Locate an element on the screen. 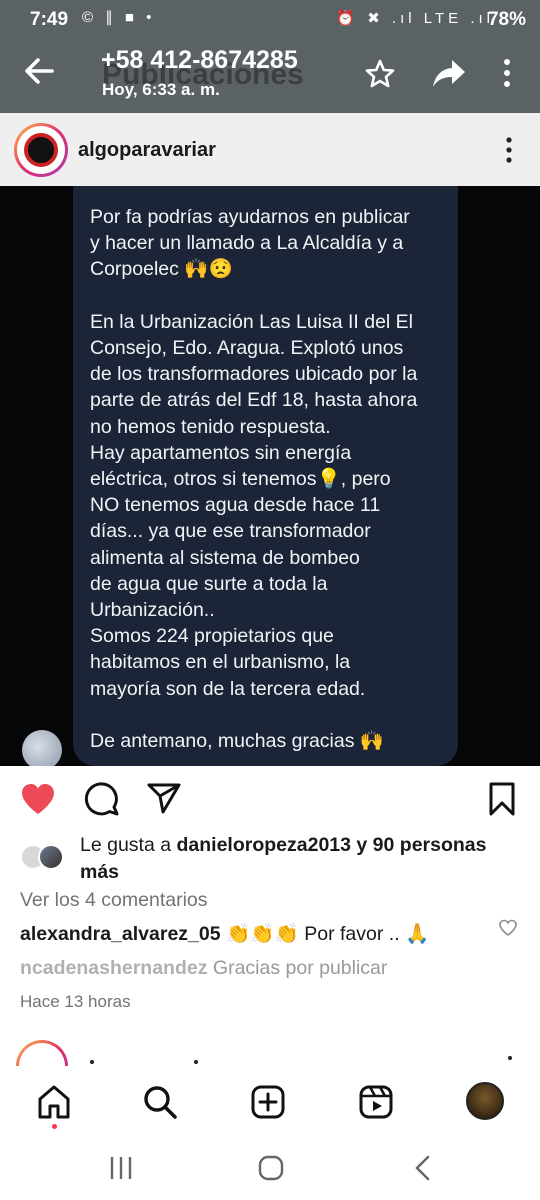 Image resolution: width=540 pixels, height=1200 pixels. comment-row: ncadenashernandez Gracias por publicar is located at coordinates (203, 968).